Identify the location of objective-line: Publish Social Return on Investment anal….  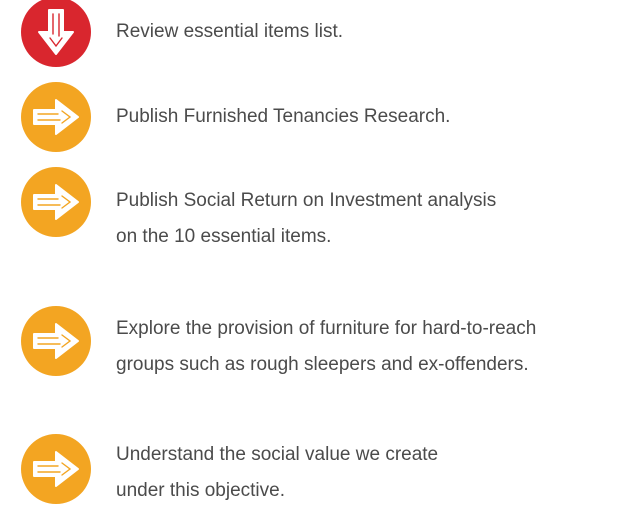
(306, 200).